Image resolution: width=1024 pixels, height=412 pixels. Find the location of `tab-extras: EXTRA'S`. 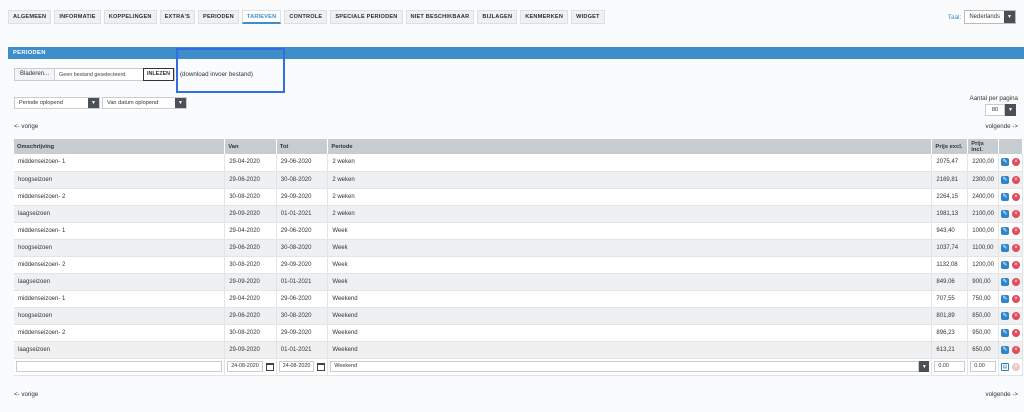

tab-extras: EXTRA'S is located at coordinates (177, 17).